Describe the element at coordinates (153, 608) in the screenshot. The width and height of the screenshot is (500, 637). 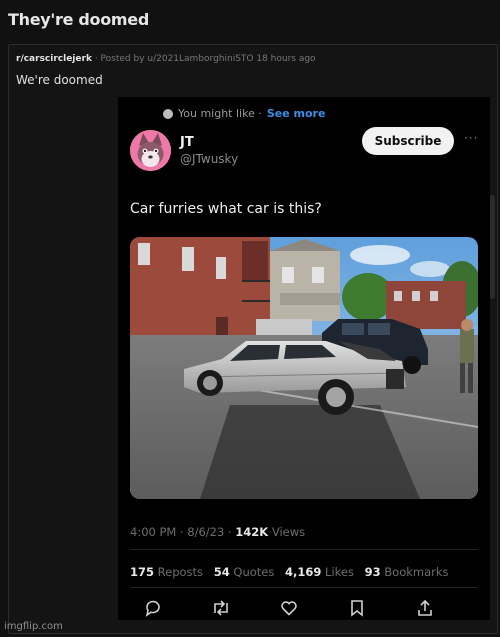
I see `reply-icon` at that location.